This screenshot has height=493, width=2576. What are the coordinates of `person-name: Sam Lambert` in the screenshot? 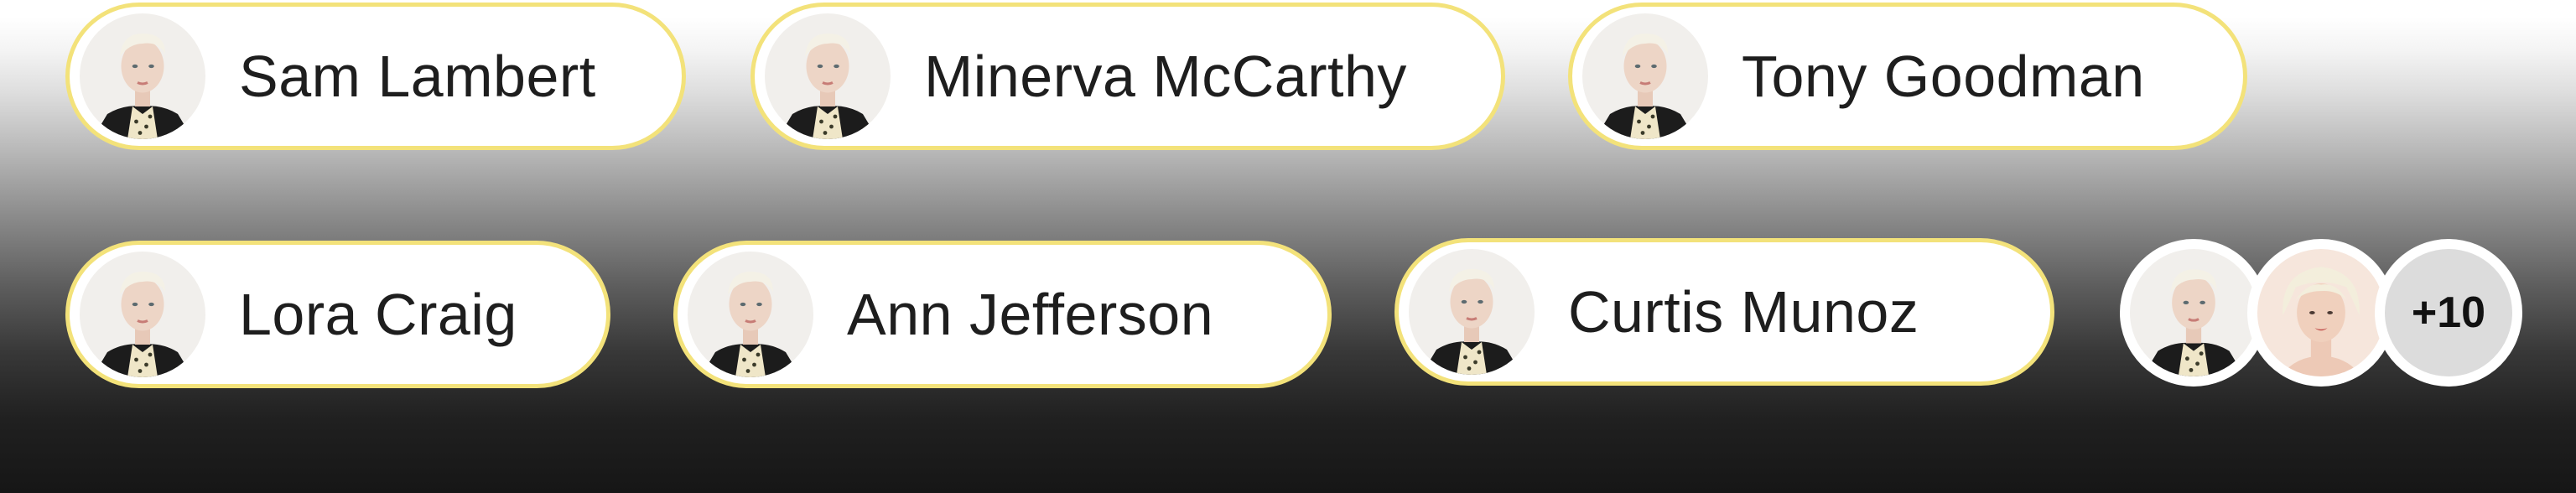 It's located at (417, 76).